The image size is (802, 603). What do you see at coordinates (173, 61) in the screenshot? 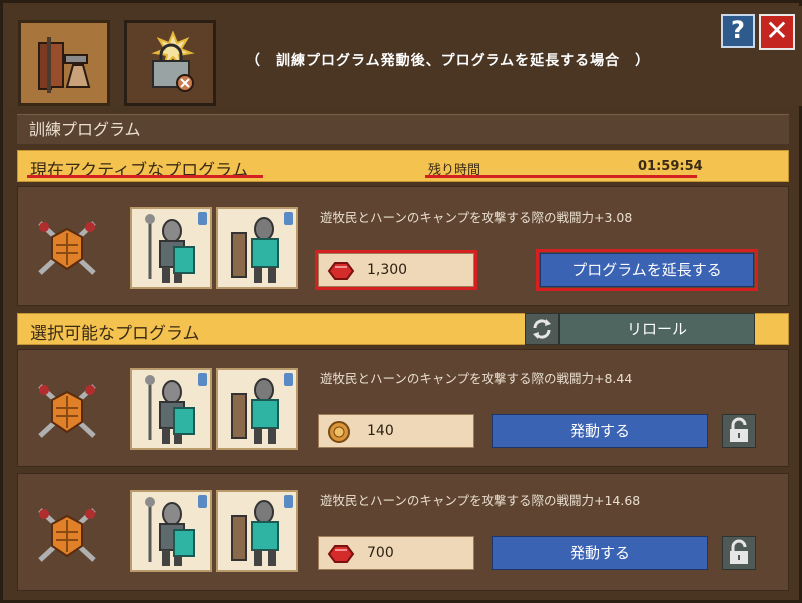
I see `lock-burst-icon` at bounding box center [173, 61].